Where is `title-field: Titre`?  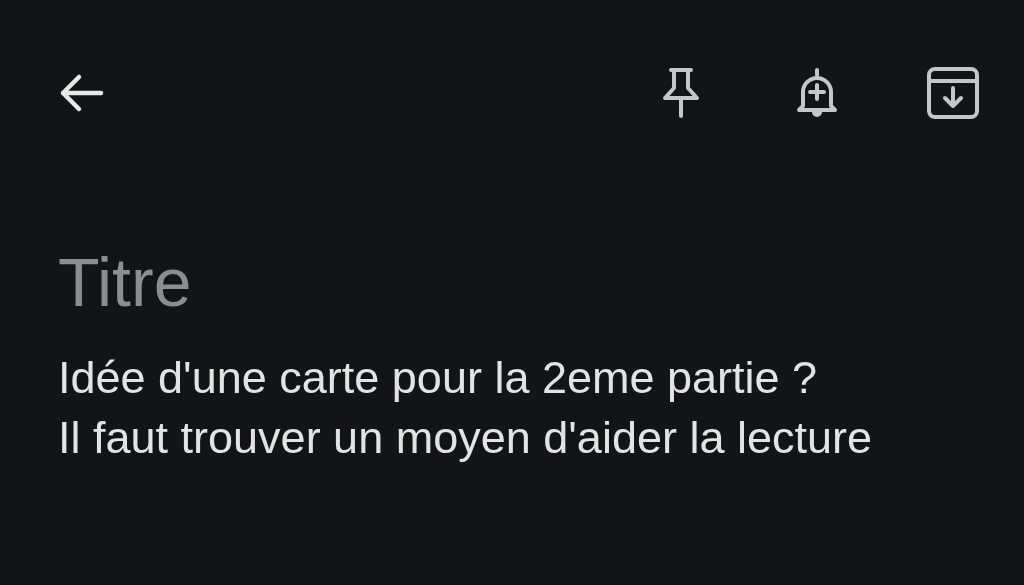 title-field: Titre is located at coordinates (358, 282).